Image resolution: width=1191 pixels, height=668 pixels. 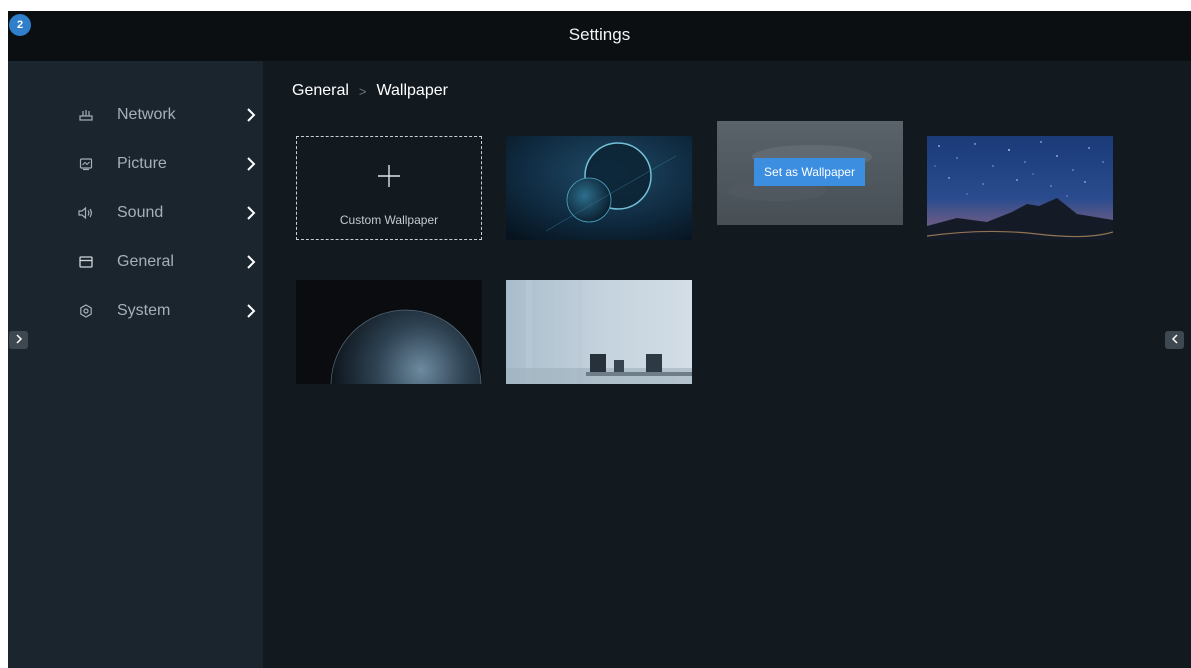 I want to click on sidebar-item-system: System, so click(x=168, y=311).